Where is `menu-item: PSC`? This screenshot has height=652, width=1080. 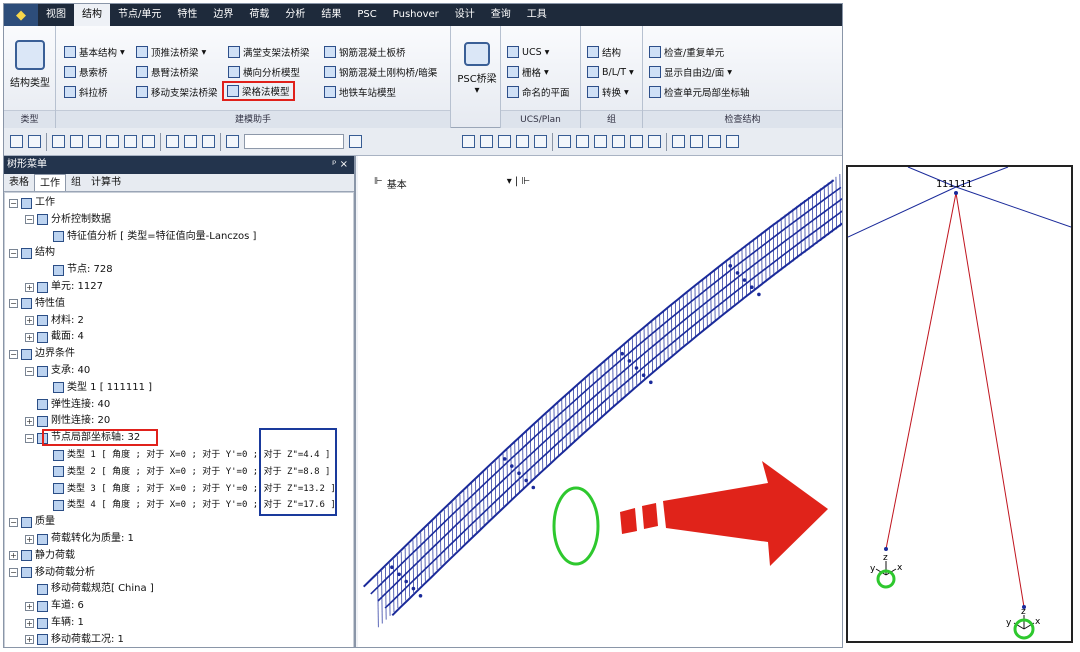 menu-item: PSC is located at coordinates (366, 15).